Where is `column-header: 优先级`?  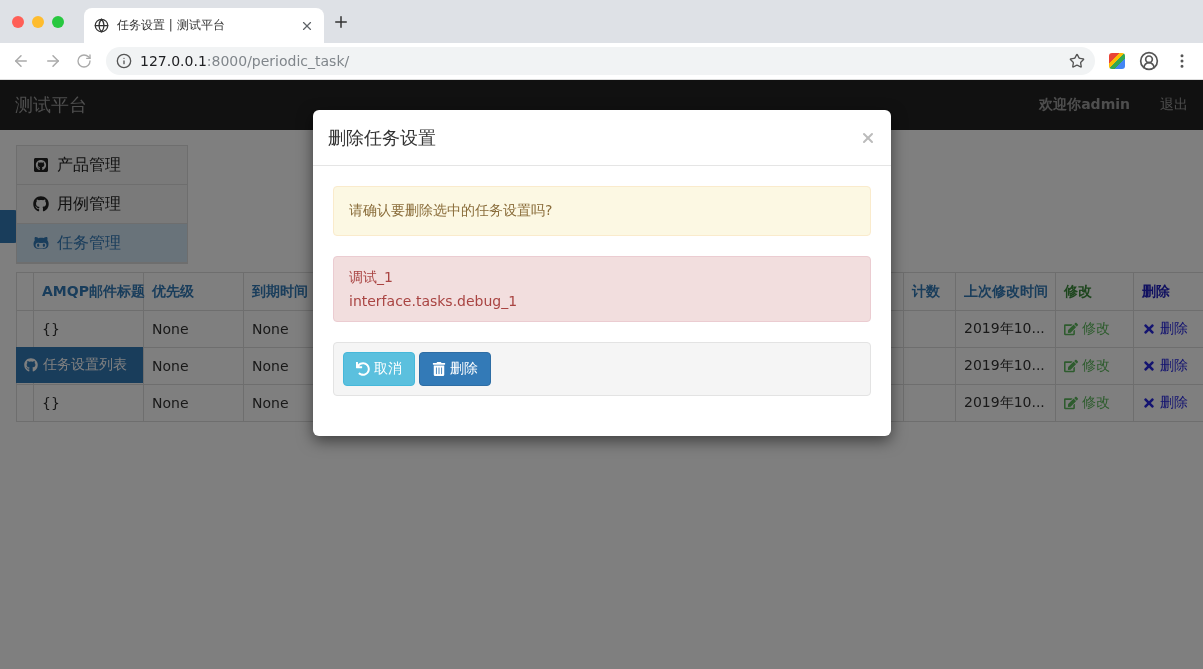
column-header: 优先级 is located at coordinates (193, 291).